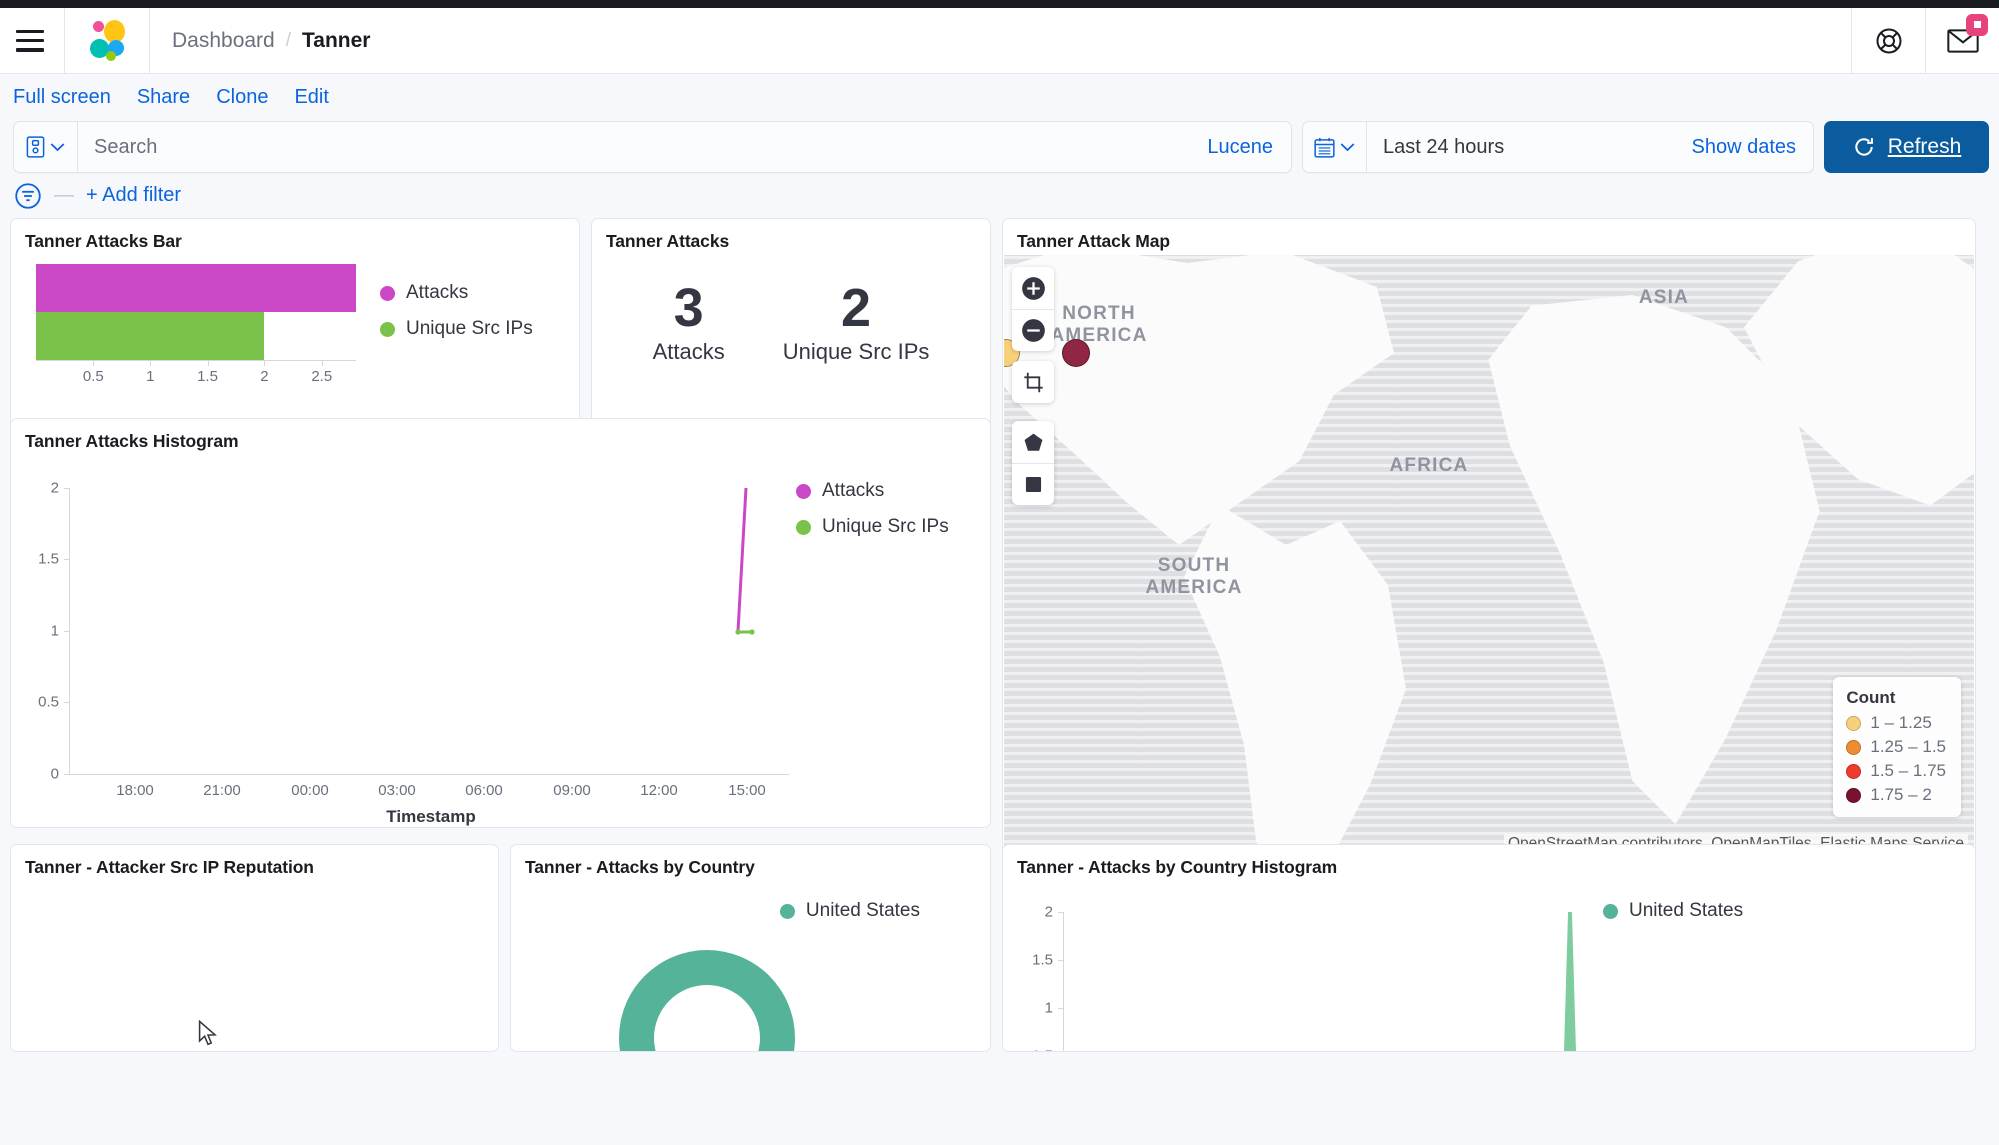 Image resolution: width=1999 pixels, height=1145 pixels. What do you see at coordinates (336, 41) in the screenshot?
I see `breadcrumb-tanner: Tanner` at bounding box center [336, 41].